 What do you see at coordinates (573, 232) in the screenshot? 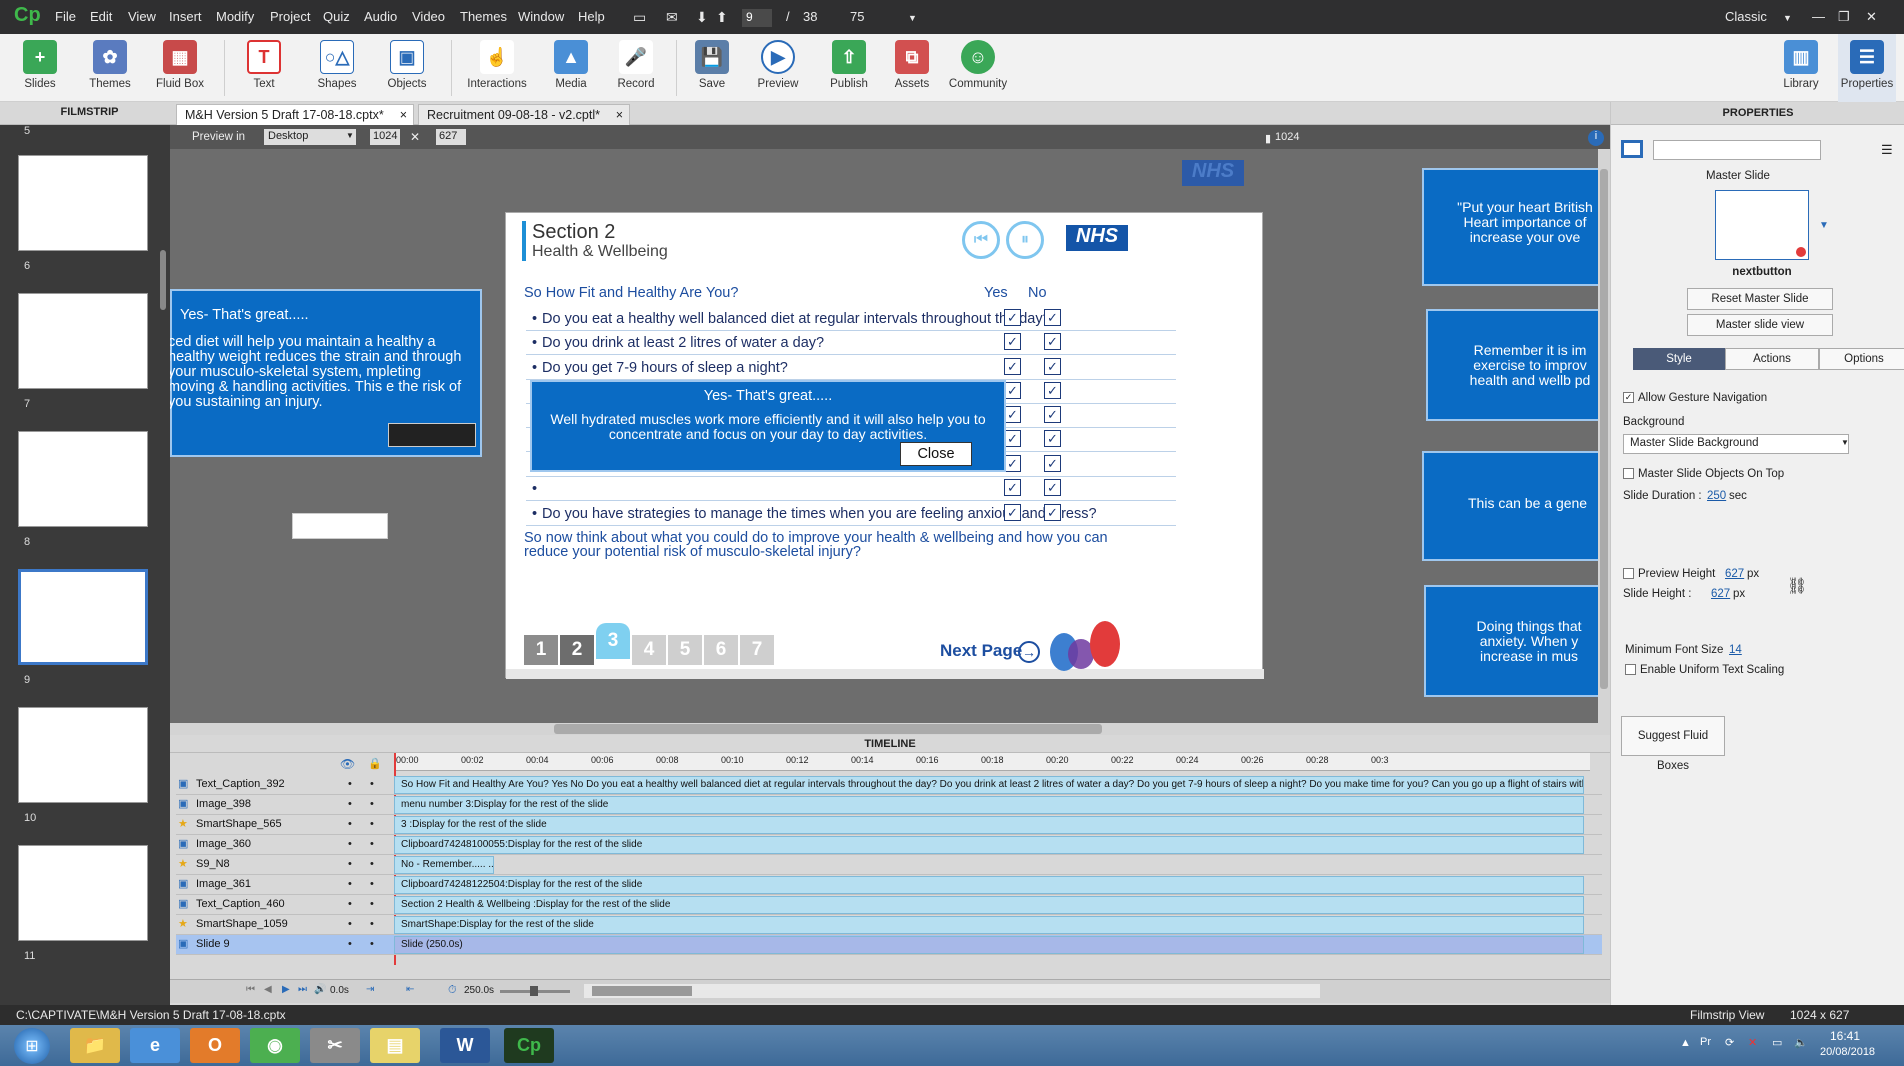
I see `slide-section-title: Section 2` at bounding box center [573, 232].